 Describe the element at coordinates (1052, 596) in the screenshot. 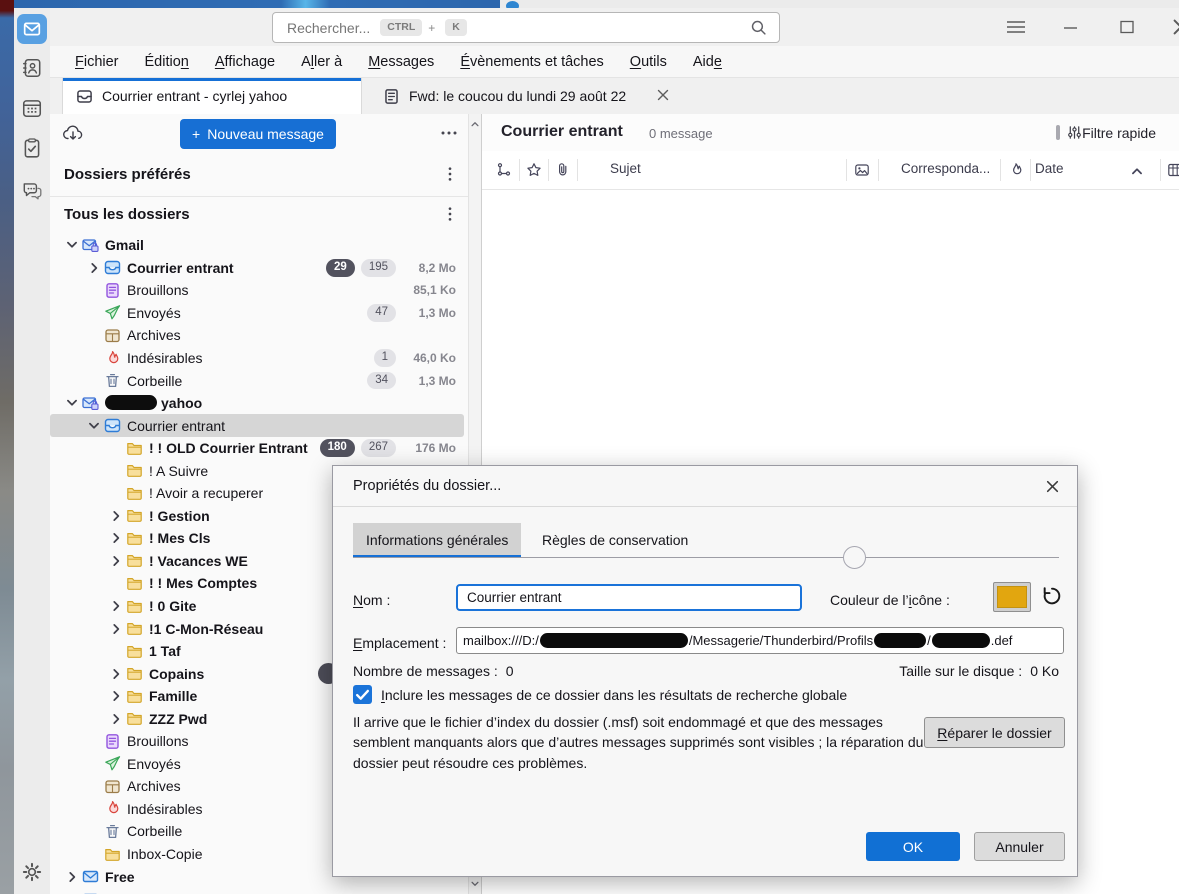

I see `reset-color-icon` at that location.